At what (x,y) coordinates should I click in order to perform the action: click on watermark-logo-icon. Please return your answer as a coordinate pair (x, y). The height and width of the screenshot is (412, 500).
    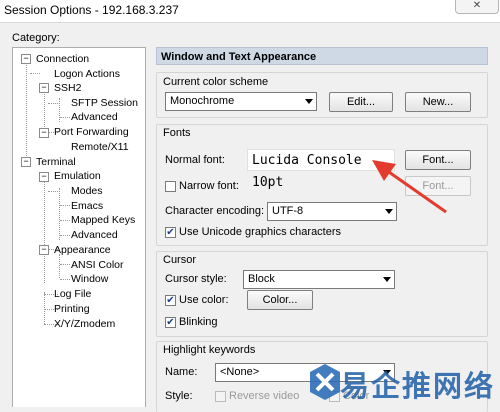
    Looking at the image, I should click on (325, 382).